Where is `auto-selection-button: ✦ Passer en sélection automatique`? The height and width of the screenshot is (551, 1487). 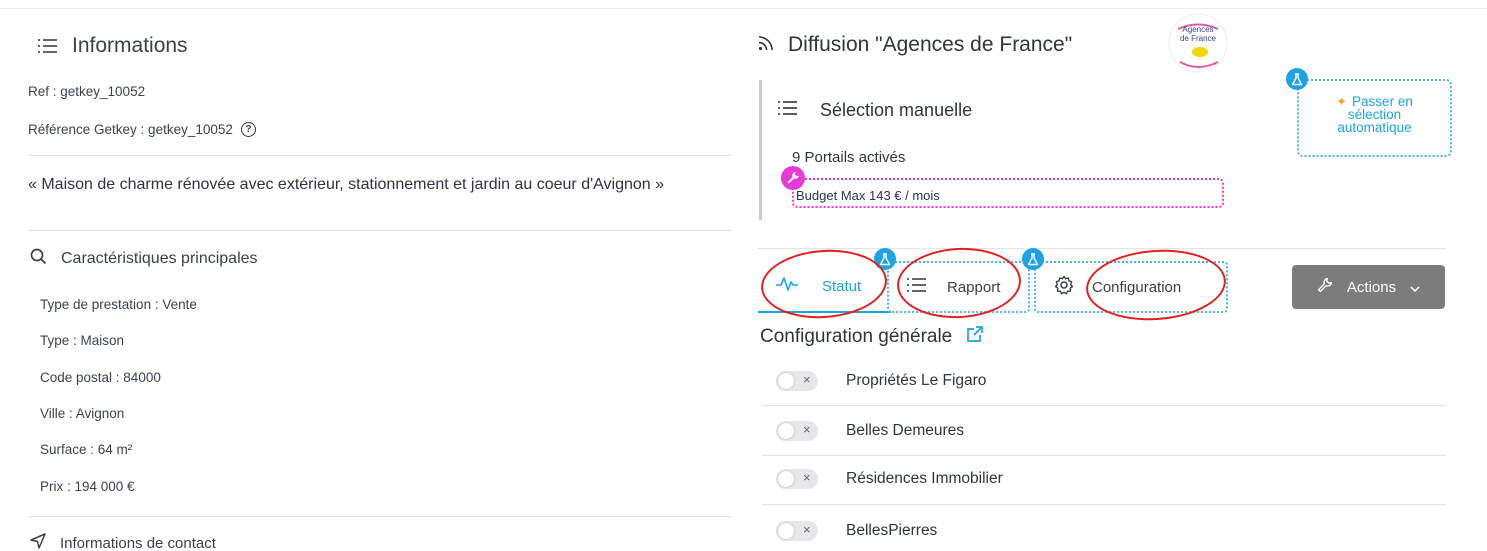 auto-selection-button: ✦ Passer en sélection automatique is located at coordinates (1374, 118).